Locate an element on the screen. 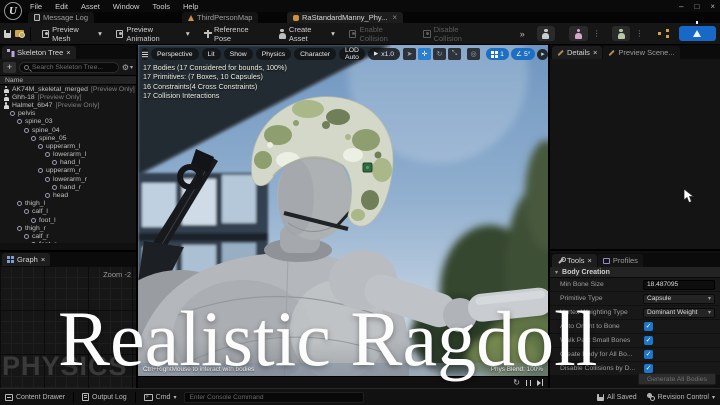  tree-row: lowerarm_r is located at coordinates (68, 179).